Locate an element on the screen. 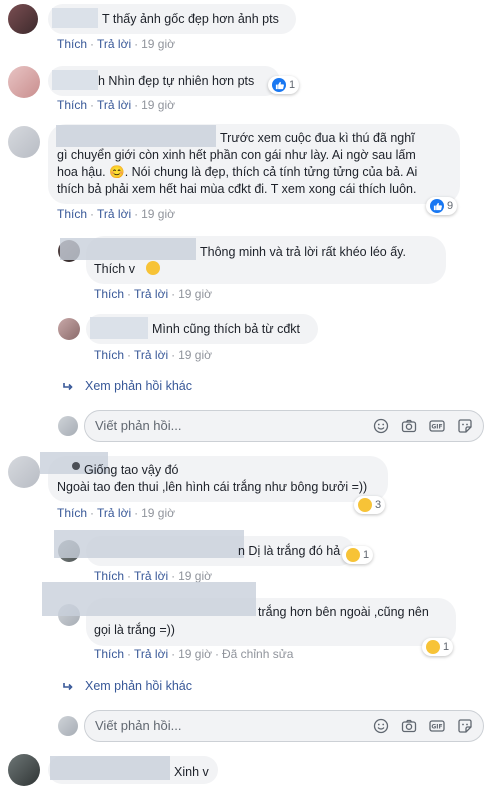 Image resolution: width=494 pixels, height=786 pixels. comment-text: Xinh v is located at coordinates (191, 772).